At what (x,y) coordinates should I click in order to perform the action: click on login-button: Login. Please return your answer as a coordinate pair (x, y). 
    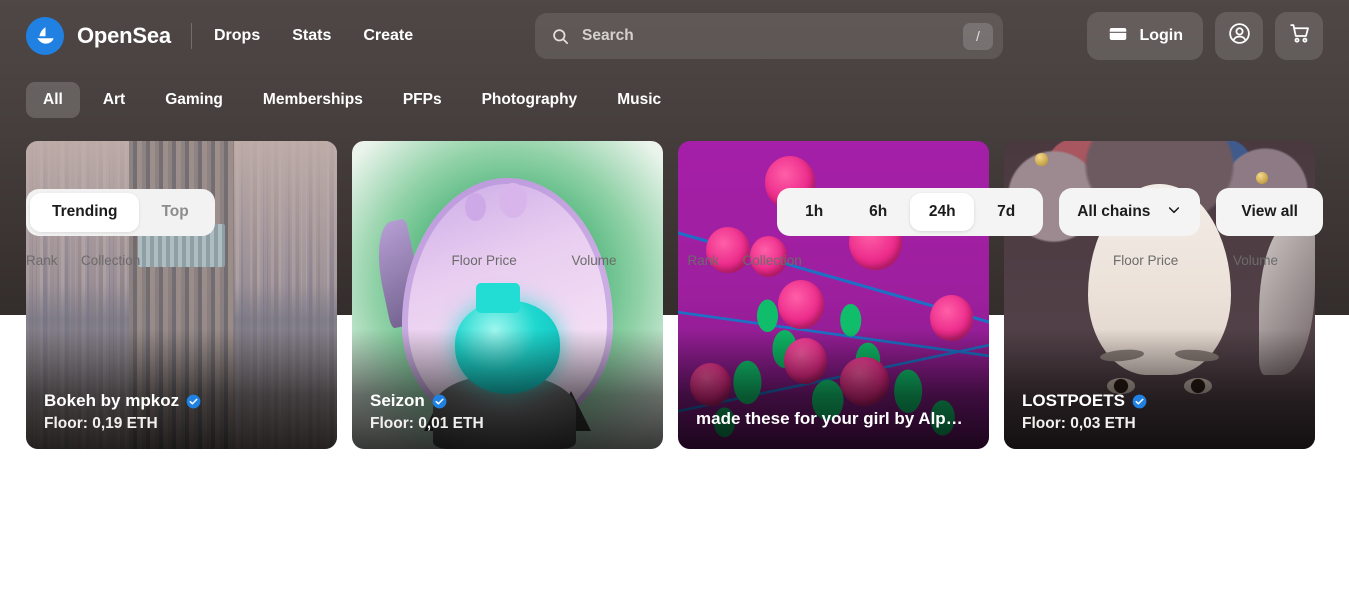
    Looking at the image, I should click on (1145, 36).